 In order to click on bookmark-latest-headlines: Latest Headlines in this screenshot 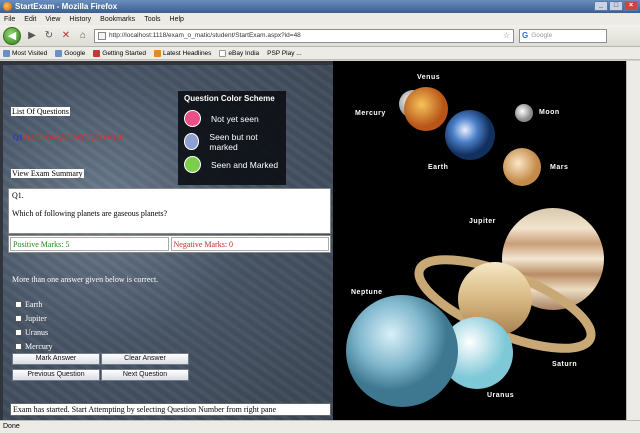, I will do `click(182, 53)`.